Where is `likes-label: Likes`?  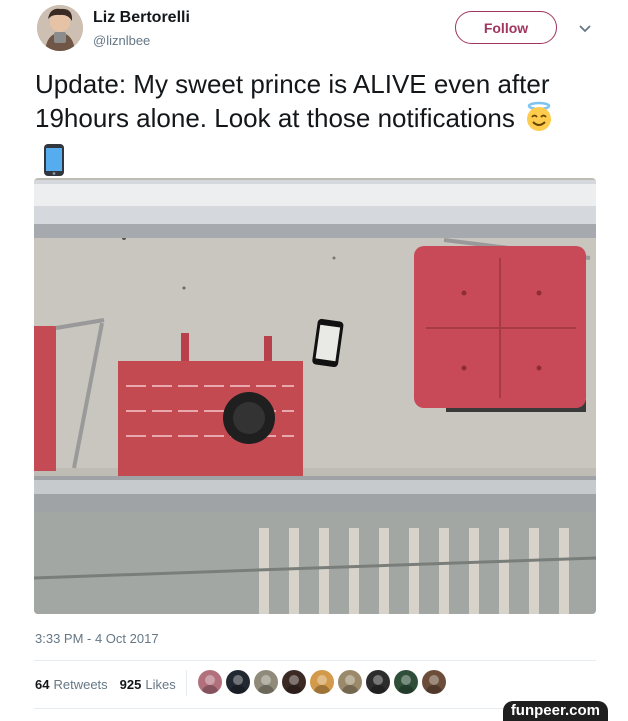
likes-label: Likes is located at coordinates (160, 684).